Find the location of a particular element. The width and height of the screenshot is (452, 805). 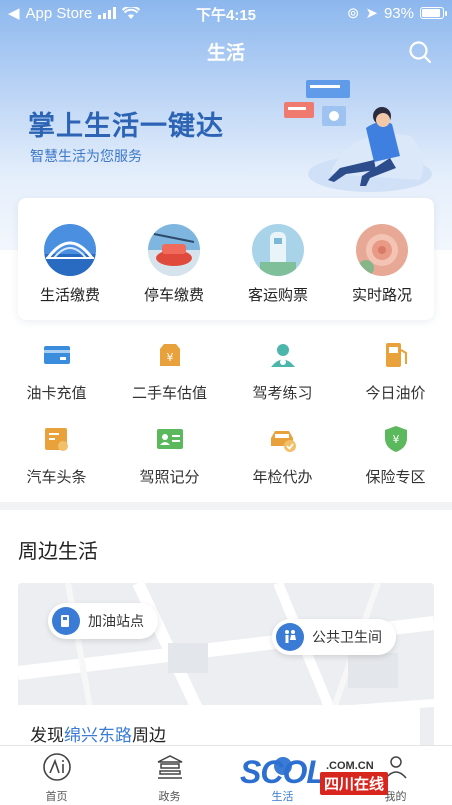

feature-insurance-zone: ¥ 保险专区 is located at coordinates (395, 460).